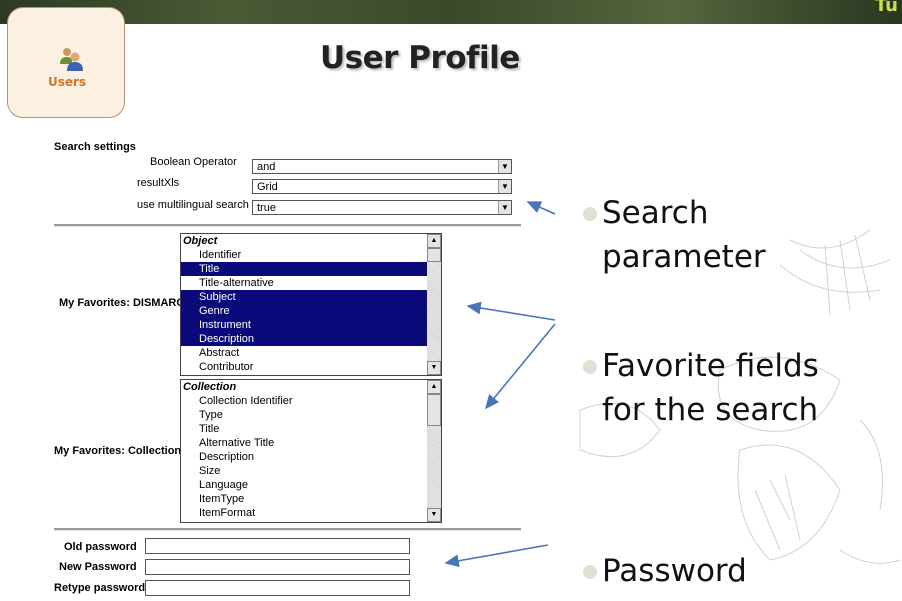 This screenshot has width=902, height=601. I want to click on favorites-collections-label: My Favorites: Collections, so click(121, 451).